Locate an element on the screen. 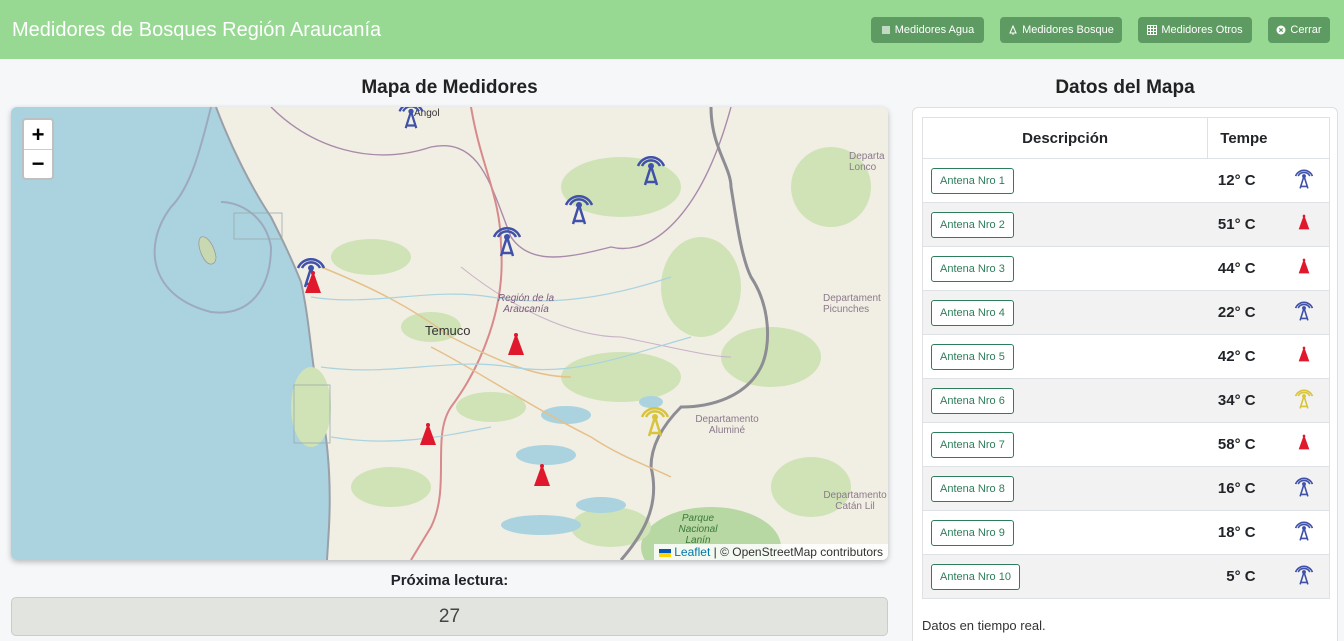 The width and height of the screenshot is (1344, 641). antena-button: Antena Nro 2 is located at coordinates (972, 224).